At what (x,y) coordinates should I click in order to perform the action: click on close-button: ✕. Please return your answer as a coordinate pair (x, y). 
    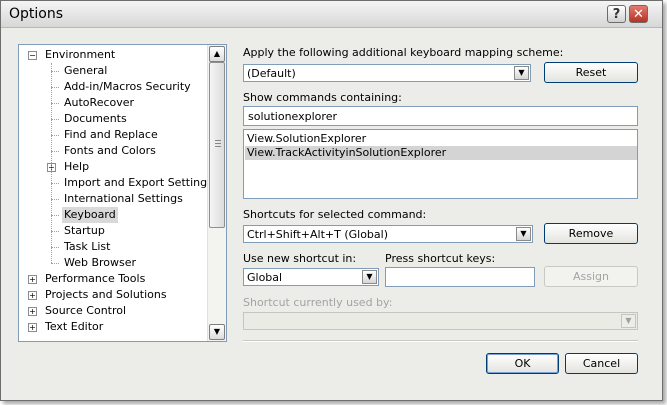
    Looking at the image, I should click on (638, 14).